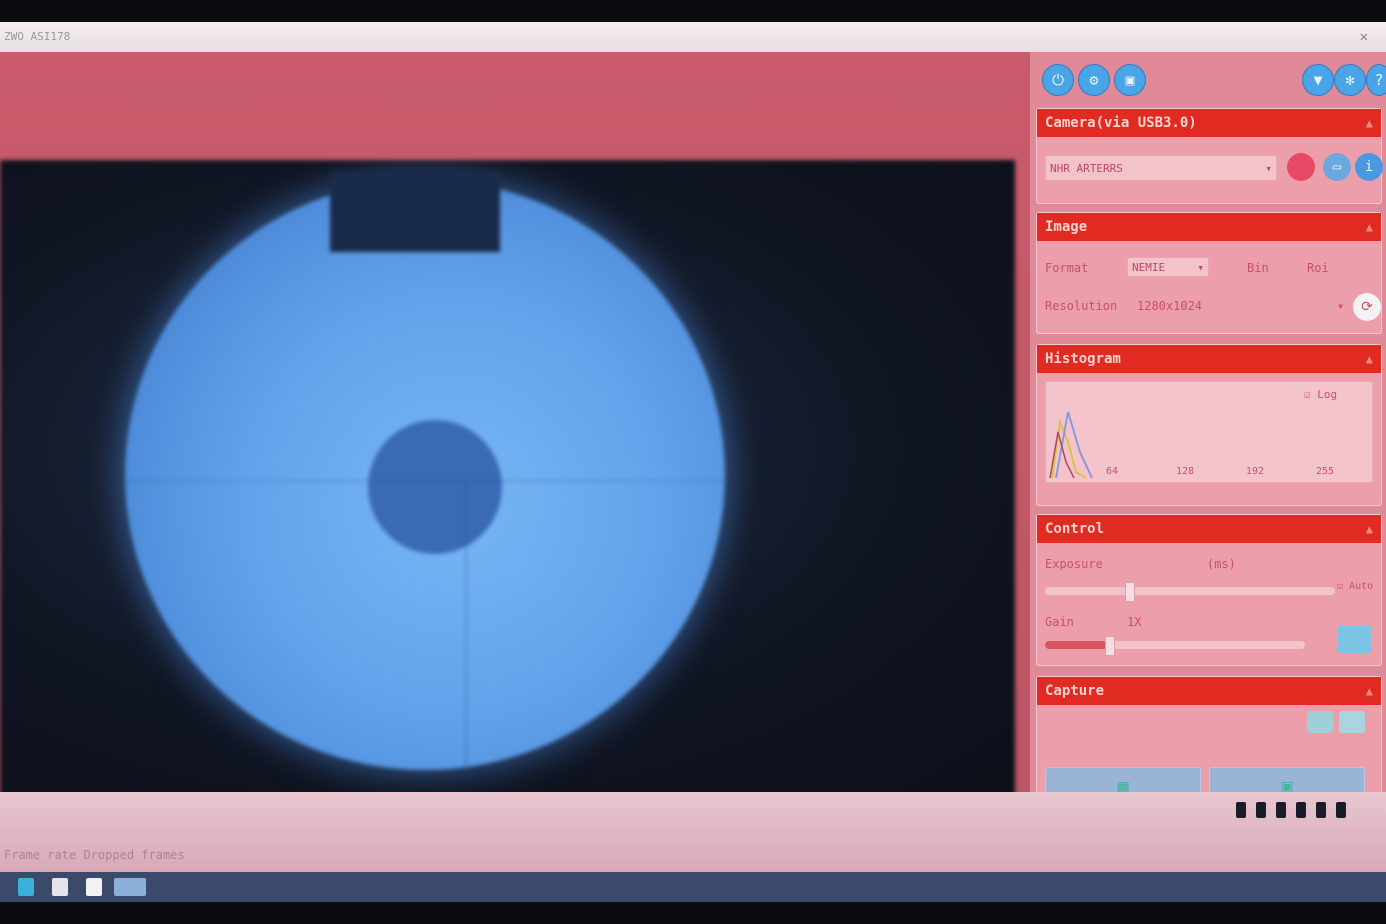  I want to click on panel-toolbar: ⏻ ⚙ ▣ ▼ ✻ ?, so click(1213, 79).